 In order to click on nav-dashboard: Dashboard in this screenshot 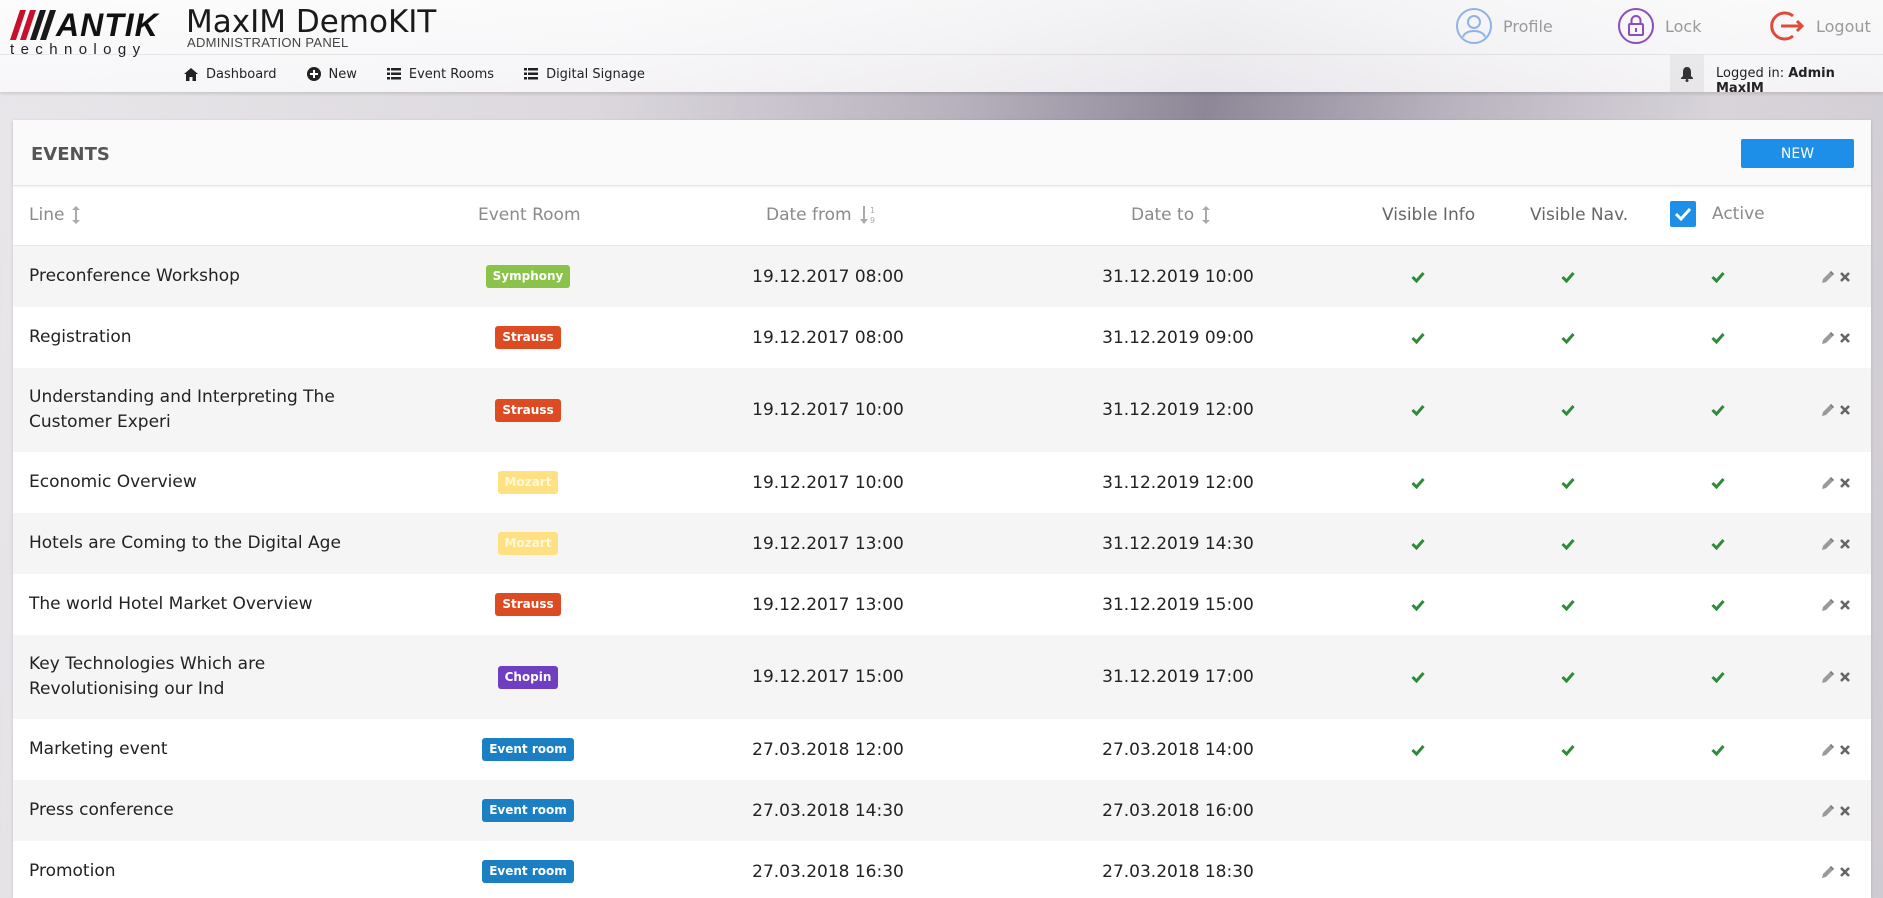, I will do `click(230, 74)`.